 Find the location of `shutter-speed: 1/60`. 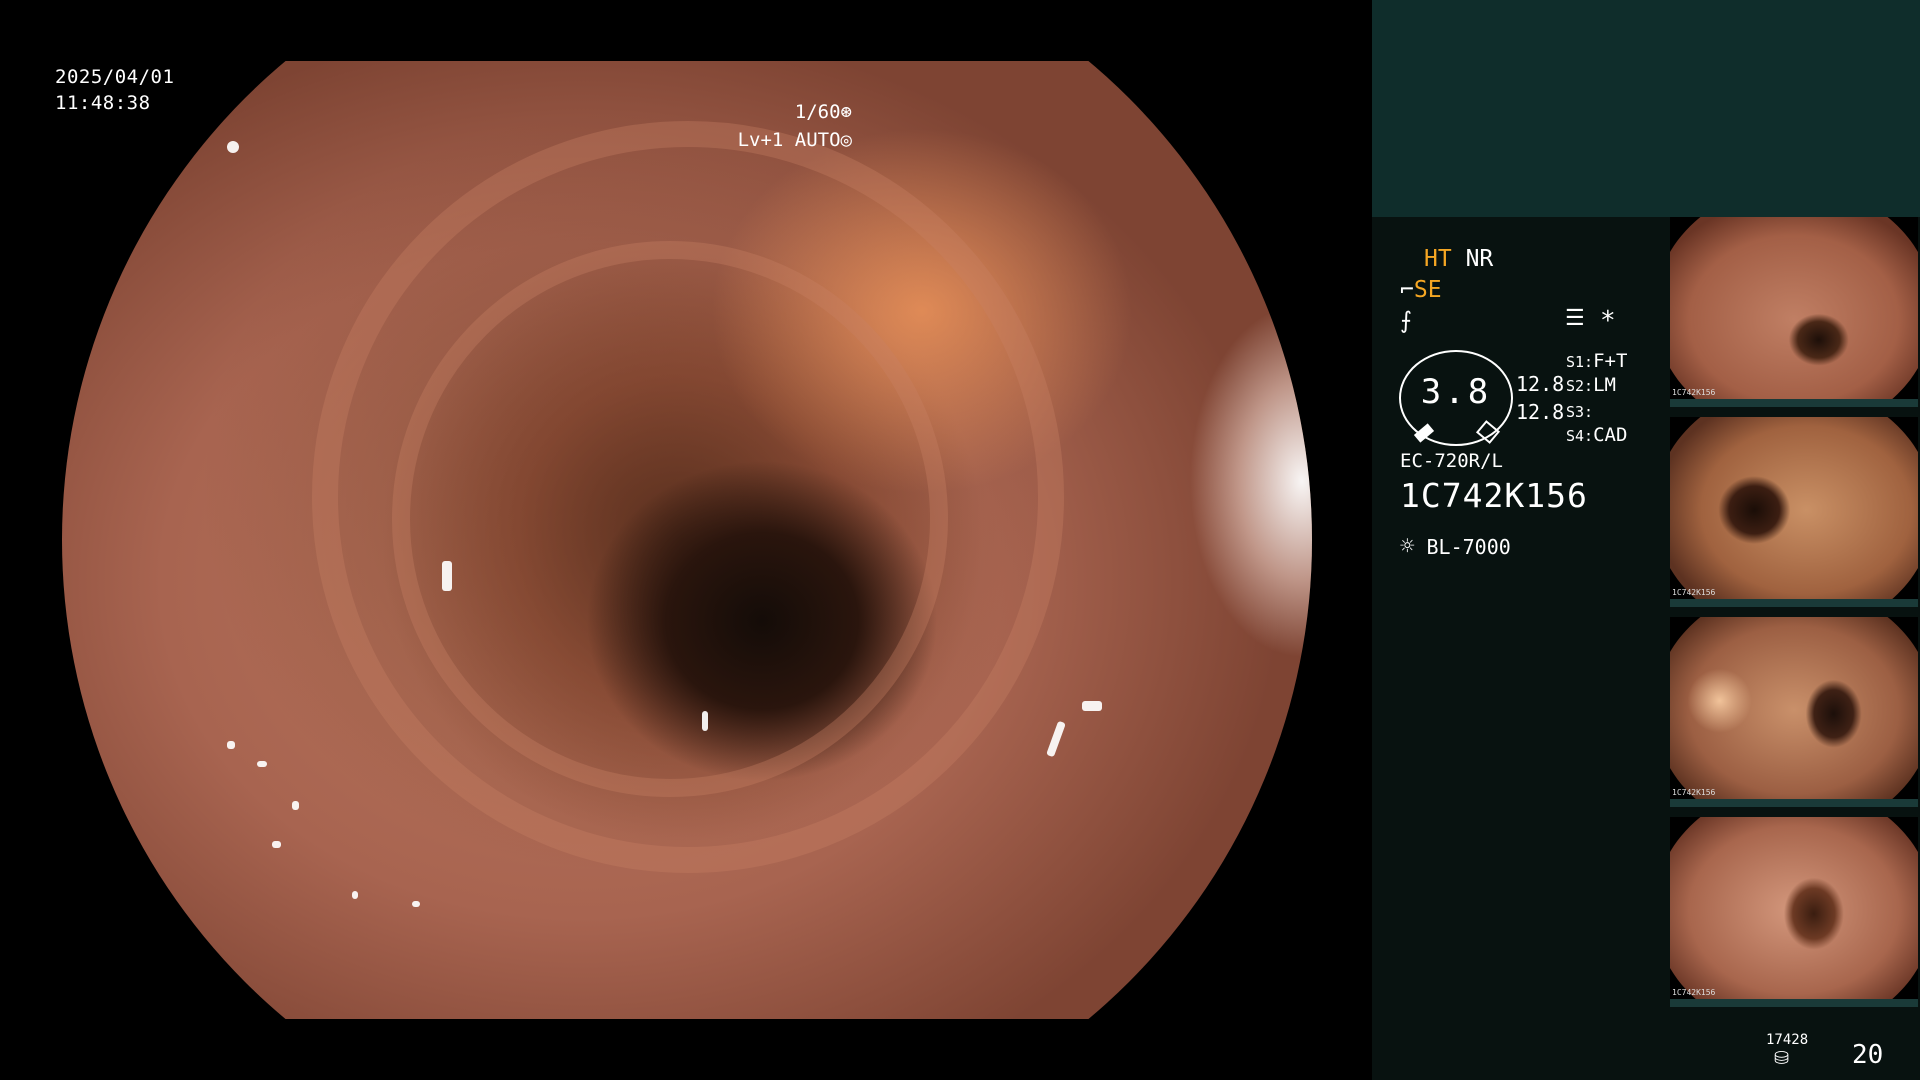

shutter-speed: 1/60 is located at coordinates (817, 112).